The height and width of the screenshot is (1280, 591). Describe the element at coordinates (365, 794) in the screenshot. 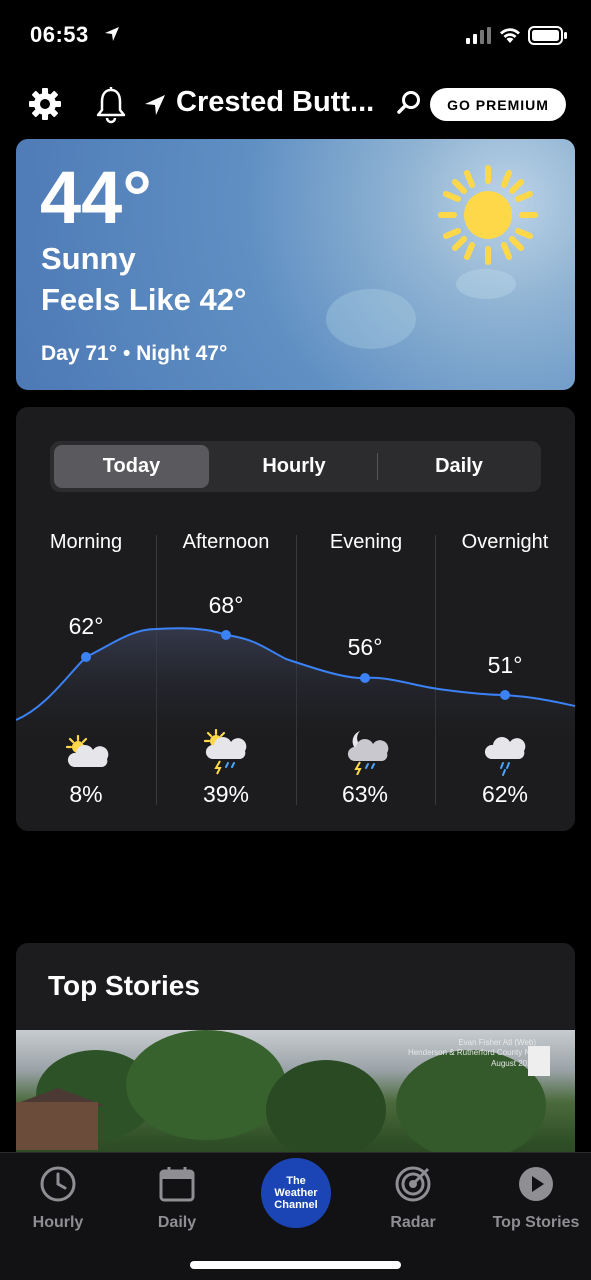

I see `precip-evening: 63%` at that location.